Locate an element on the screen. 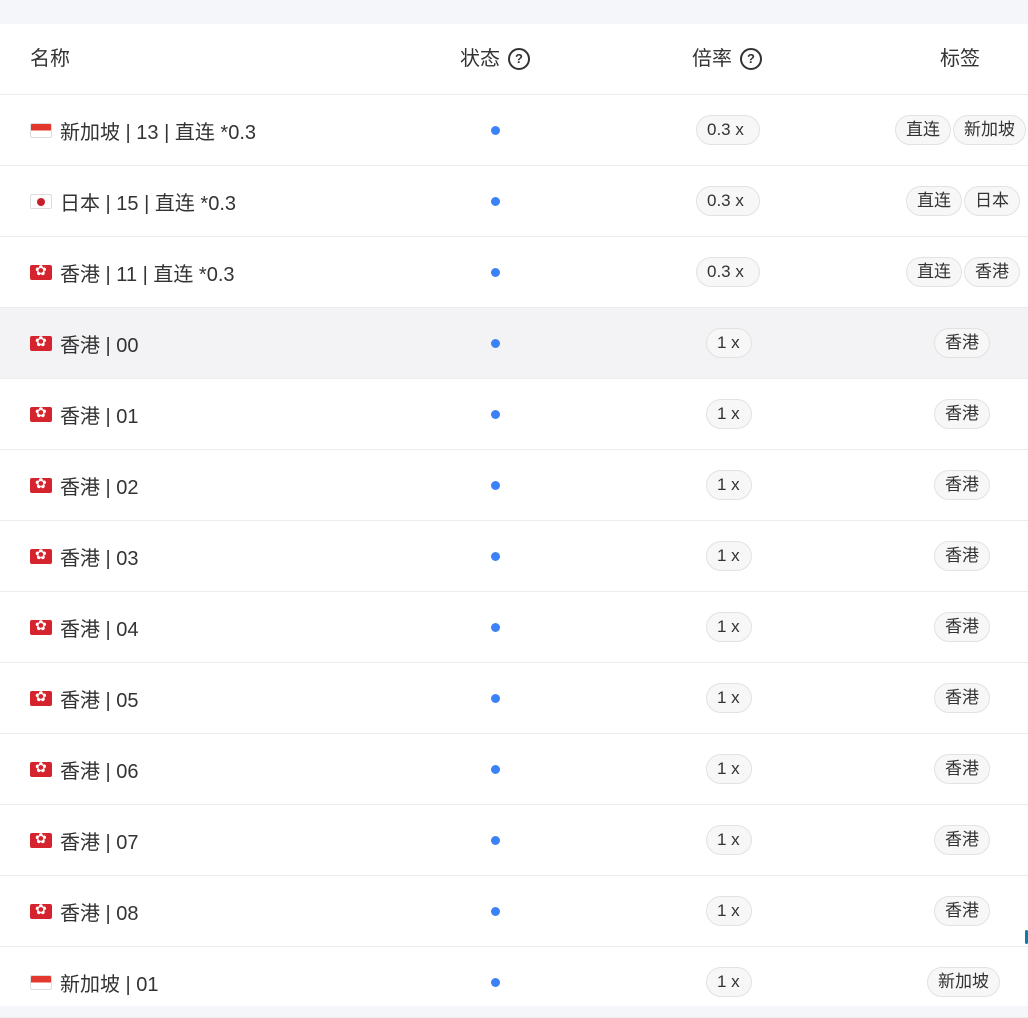 The image size is (1028, 1018). node-name-cell: 香港 | 11 | 直连 *0.3 is located at coordinates (132, 272).